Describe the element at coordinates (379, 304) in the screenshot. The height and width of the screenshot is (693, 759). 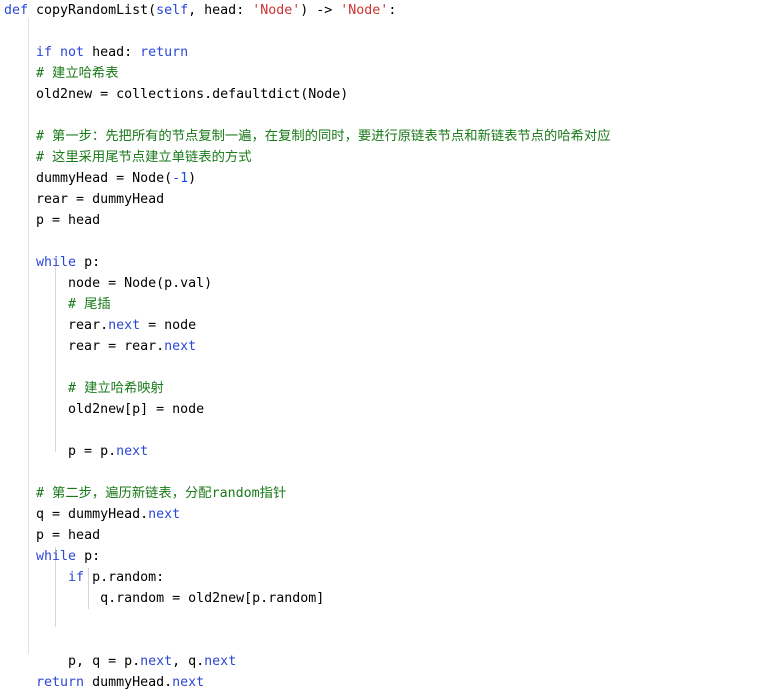
I see `code-line: # 尾插` at that location.